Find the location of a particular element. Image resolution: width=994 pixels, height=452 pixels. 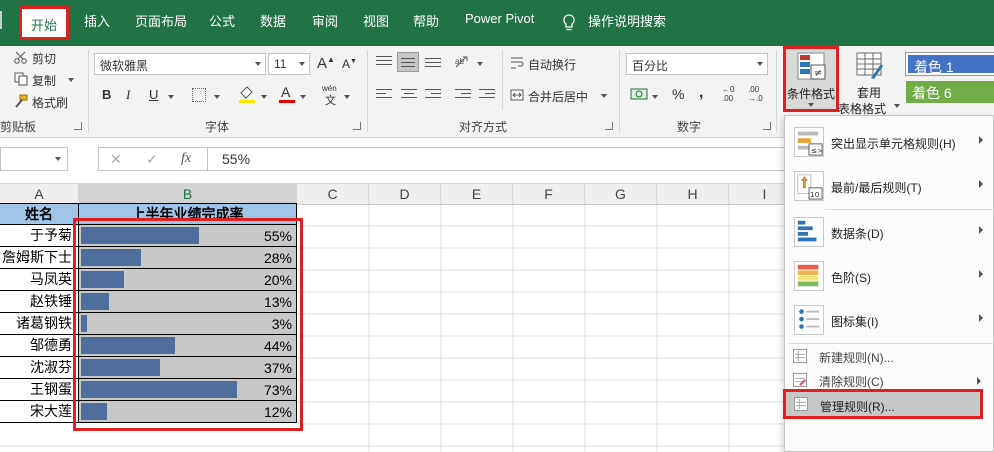

font-size-combo: 11 is located at coordinates (289, 64).